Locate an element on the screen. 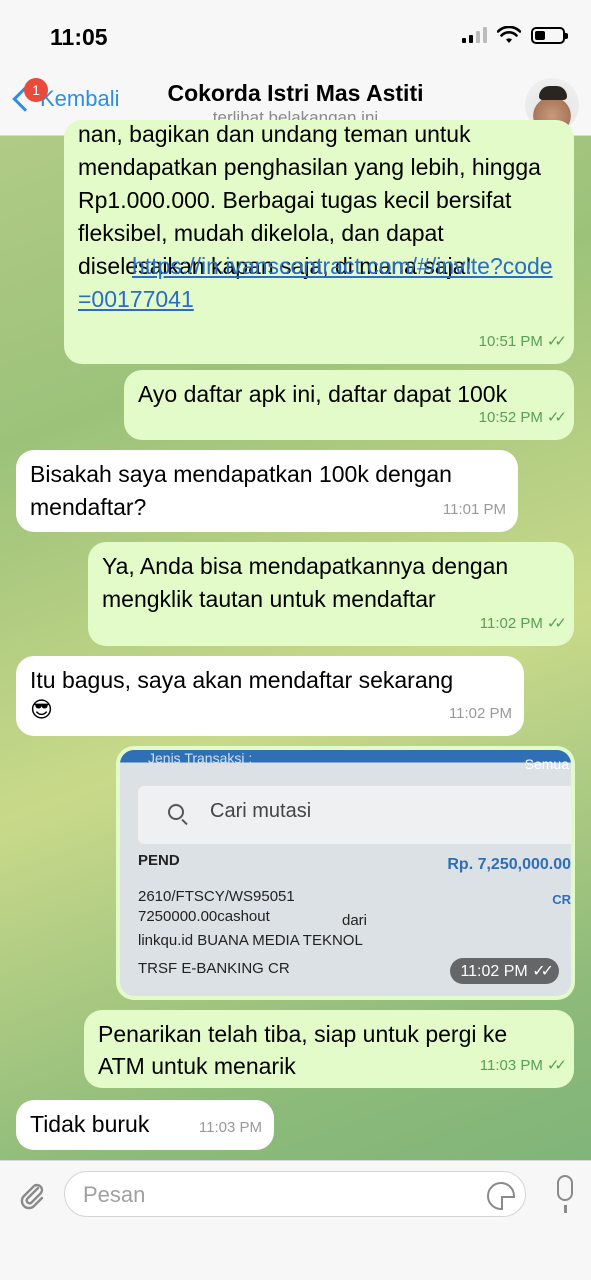 The image size is (591, 1280). message-meta: 11:01 PM is located at coordinates (474, 509).